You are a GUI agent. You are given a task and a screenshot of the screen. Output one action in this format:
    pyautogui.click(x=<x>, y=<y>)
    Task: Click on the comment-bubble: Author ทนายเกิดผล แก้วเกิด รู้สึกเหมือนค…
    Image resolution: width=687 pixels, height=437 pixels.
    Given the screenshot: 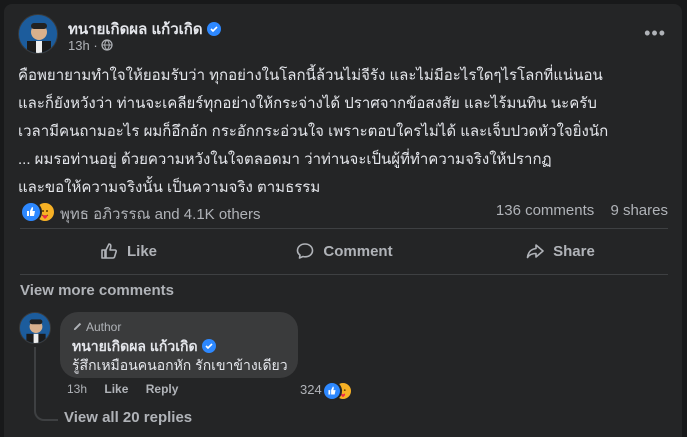 What is the action you would take?
    pyautogui.click(x=179, y=345)
    